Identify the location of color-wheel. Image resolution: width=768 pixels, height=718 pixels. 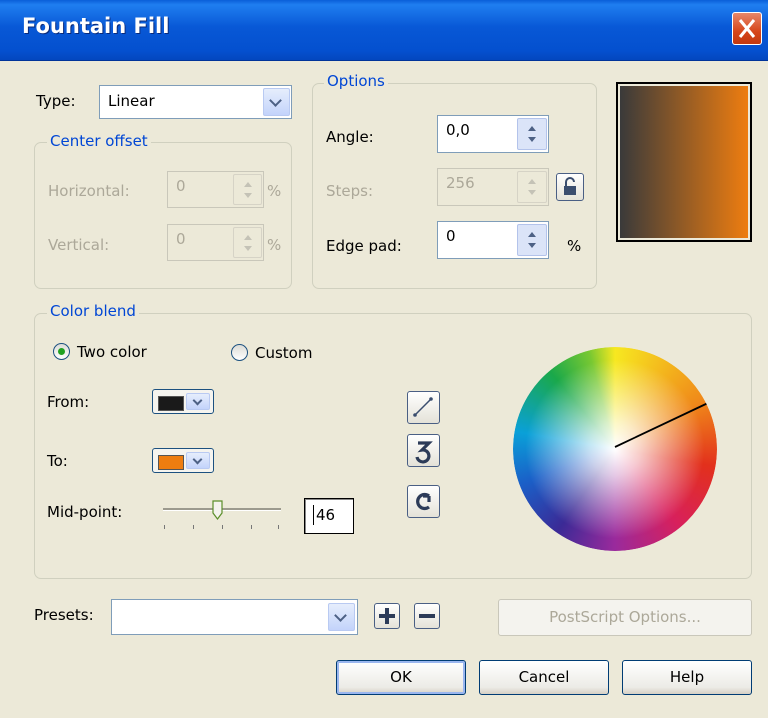
(615, 449).